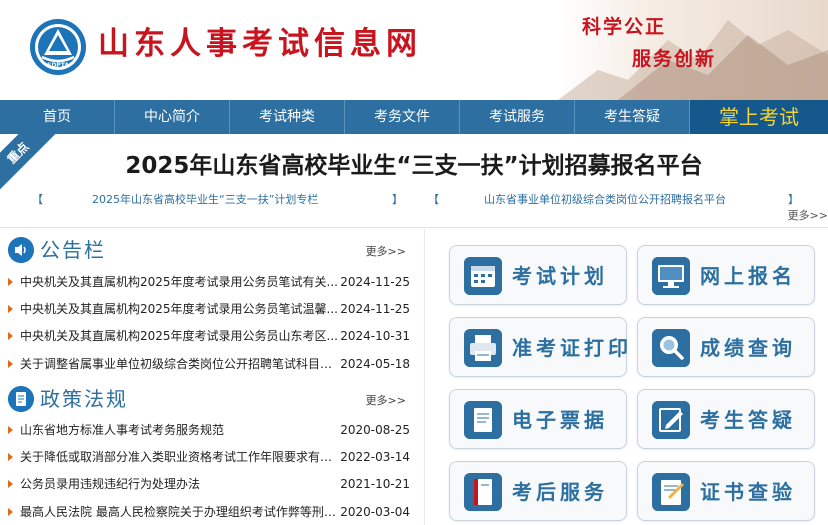 The height and width of the screenshot is (525, 828). I want to click on printer-icon, so click(483, 348).